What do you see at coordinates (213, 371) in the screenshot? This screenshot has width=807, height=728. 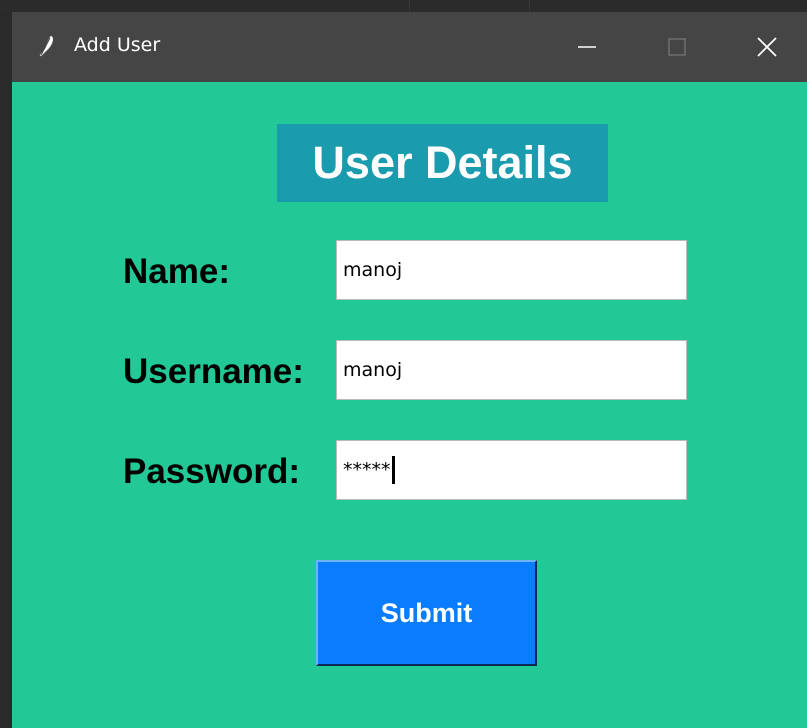 I see `username-label: Username:` at bounding box center [213, 371].